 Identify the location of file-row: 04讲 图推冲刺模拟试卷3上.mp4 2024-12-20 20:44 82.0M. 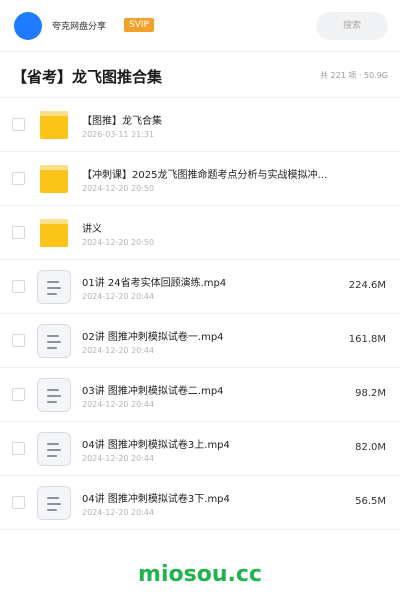
(200, 449).